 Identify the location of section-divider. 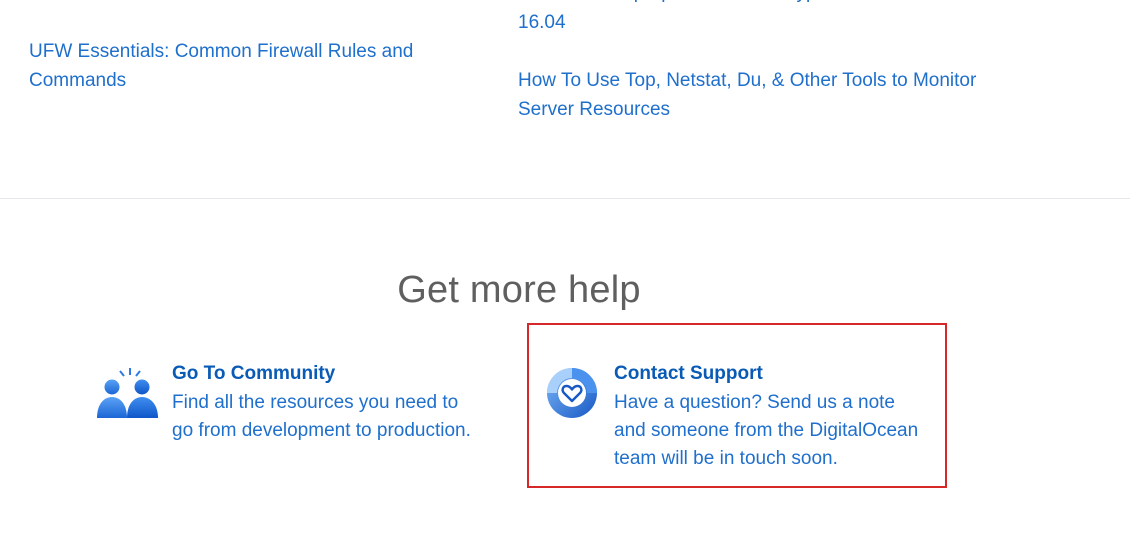
(565, 198).